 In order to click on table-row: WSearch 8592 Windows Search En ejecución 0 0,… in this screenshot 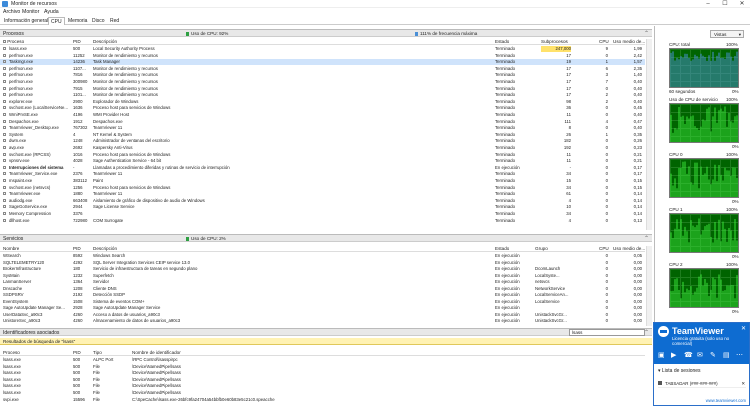, I will do `click(322, 256)`.